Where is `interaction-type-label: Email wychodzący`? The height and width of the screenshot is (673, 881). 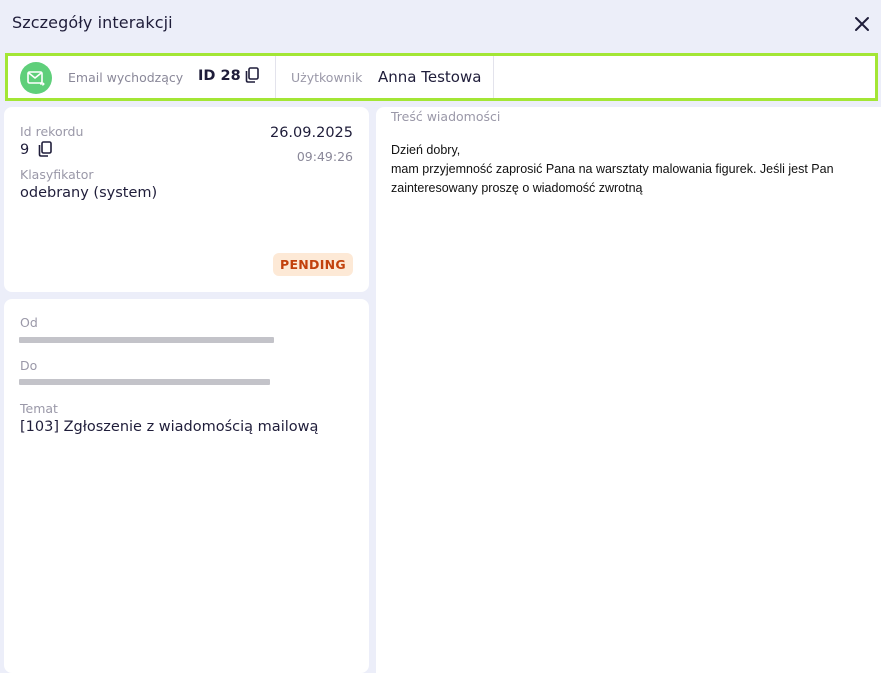
interaction-type-label: Email wychodzący is located at coordinates (126, 77).